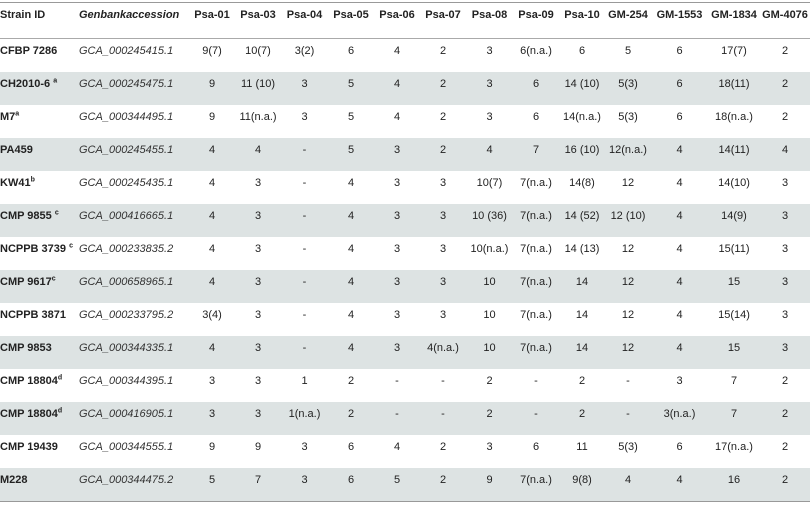 This screenshot has height=507, width=810. Describe the element at coordinates (126, 447) in the screenshot. I see `accession-cell: GCA_000344555.1` at that location.